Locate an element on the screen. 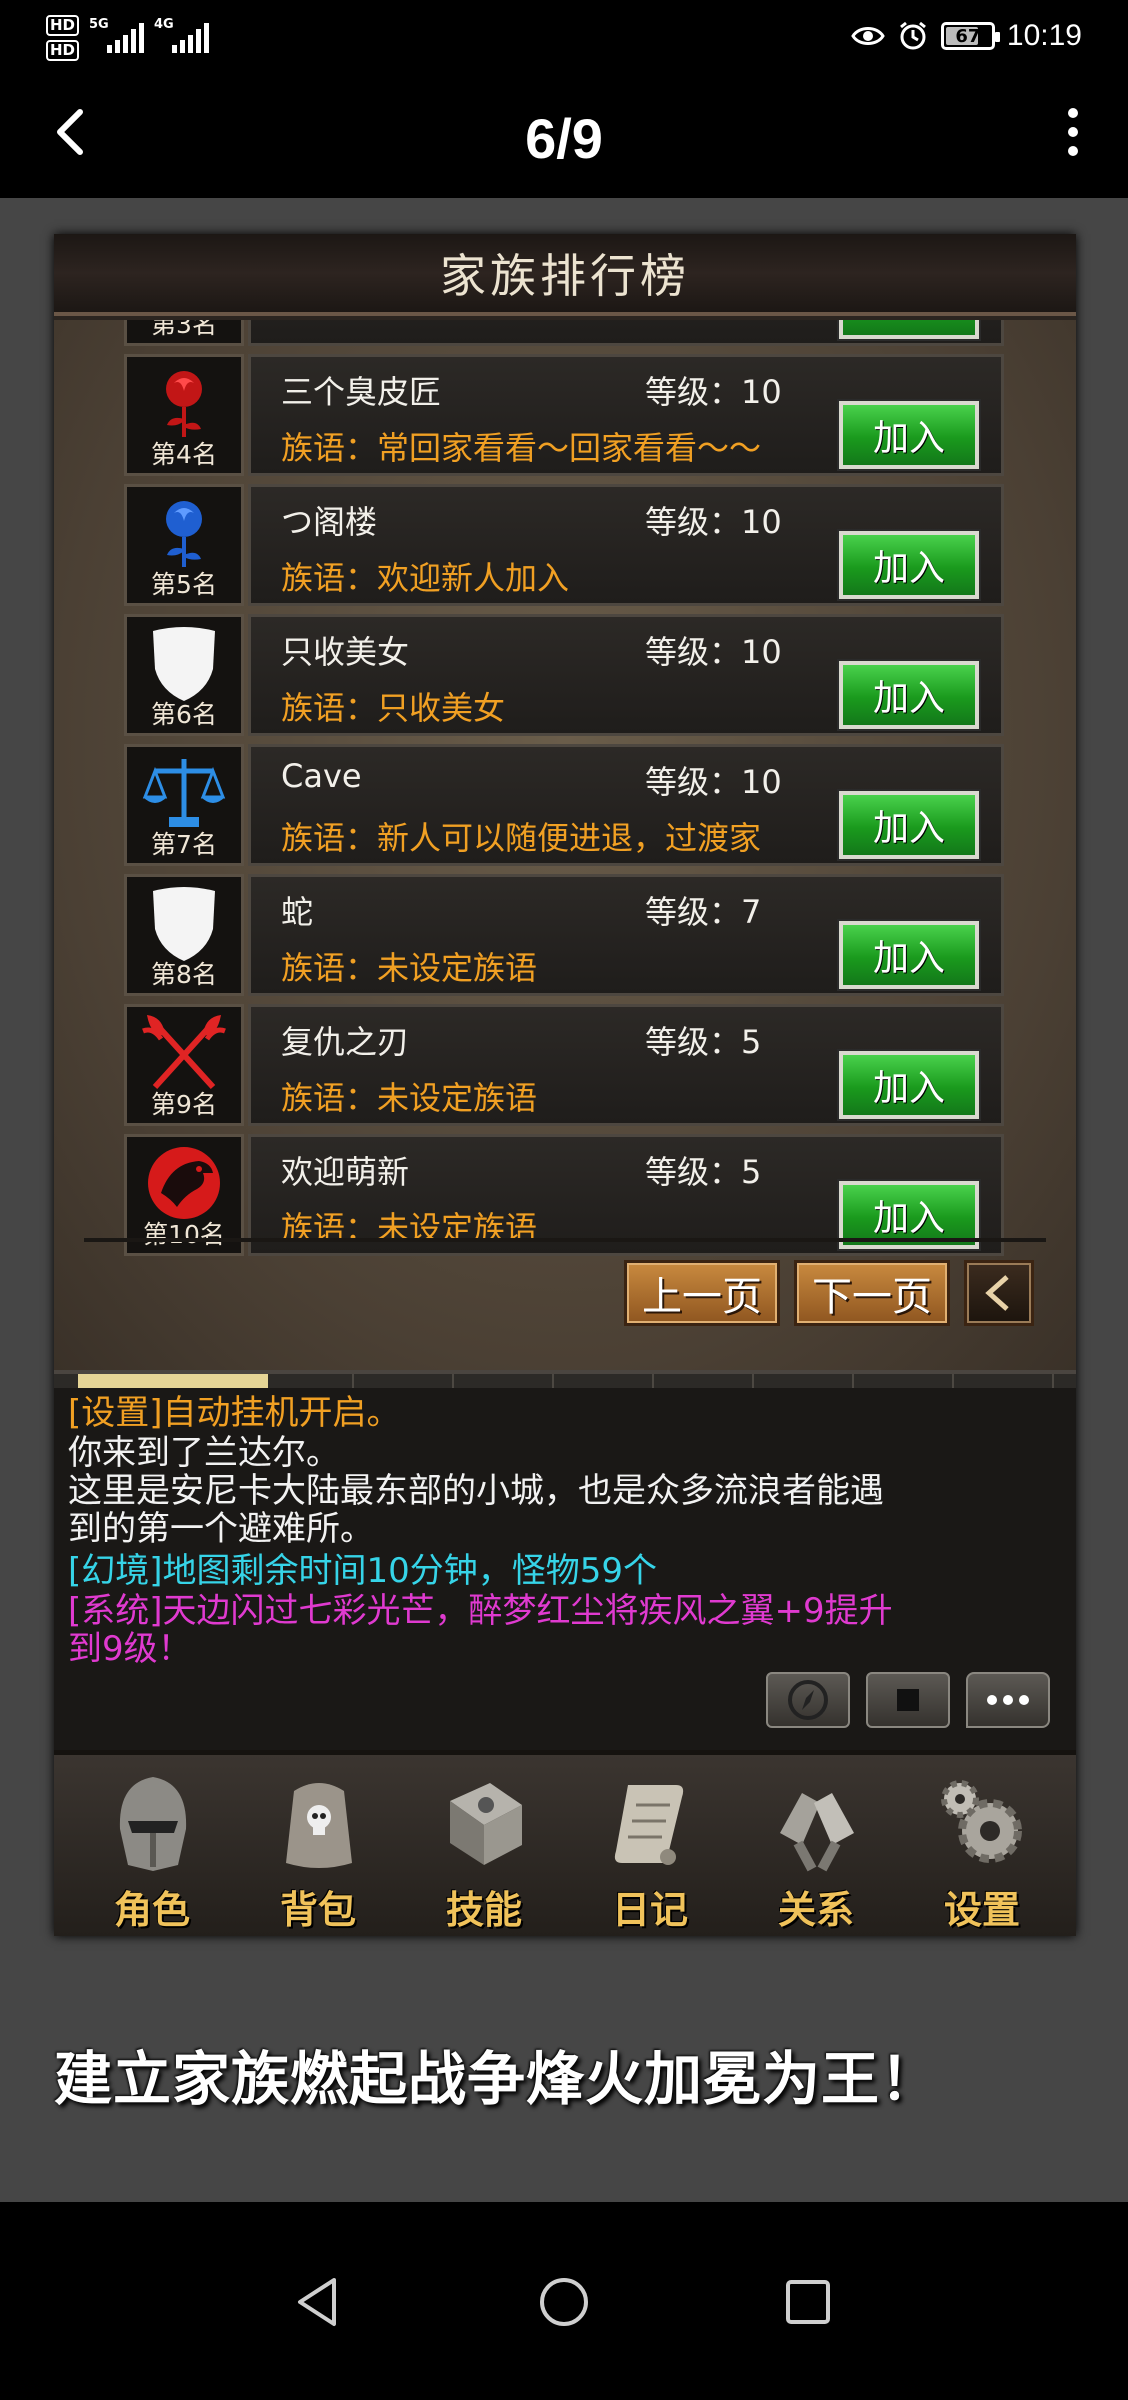 The height and width of the screenshot is (2400, 1128). clan-rank: 第3名 is located at coordinates (184, 329).